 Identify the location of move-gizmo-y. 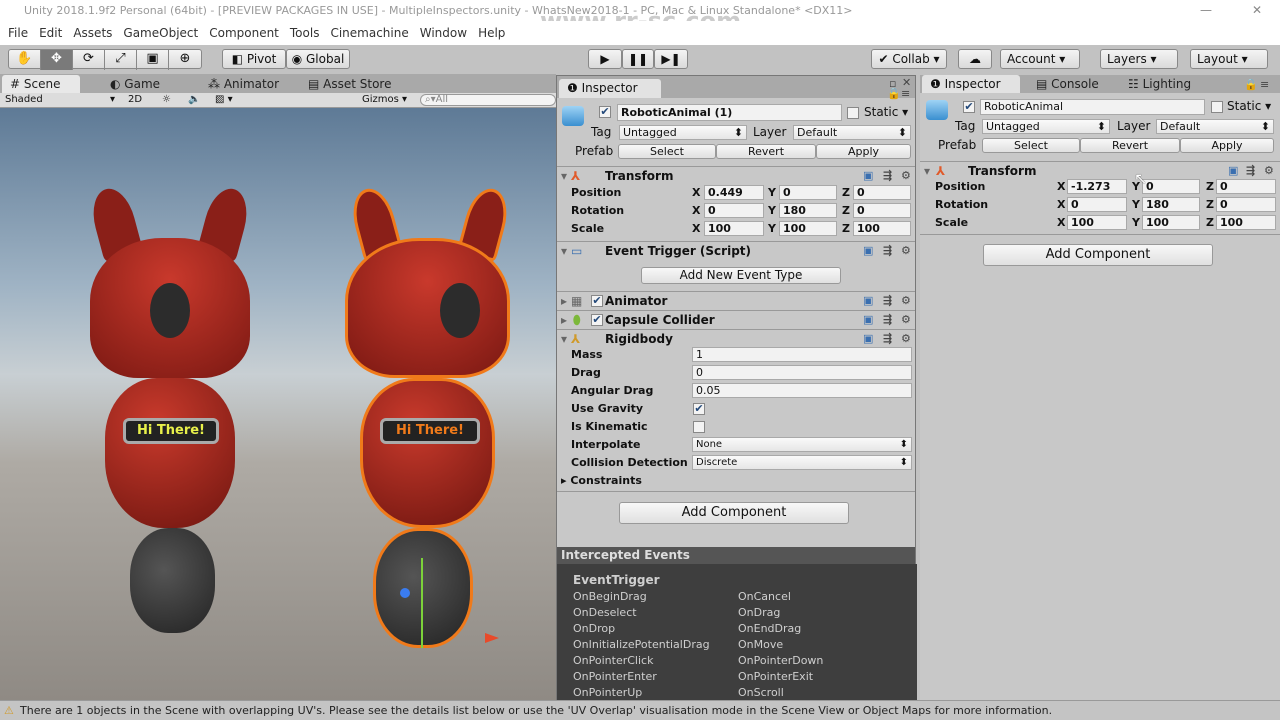
(422, 603).